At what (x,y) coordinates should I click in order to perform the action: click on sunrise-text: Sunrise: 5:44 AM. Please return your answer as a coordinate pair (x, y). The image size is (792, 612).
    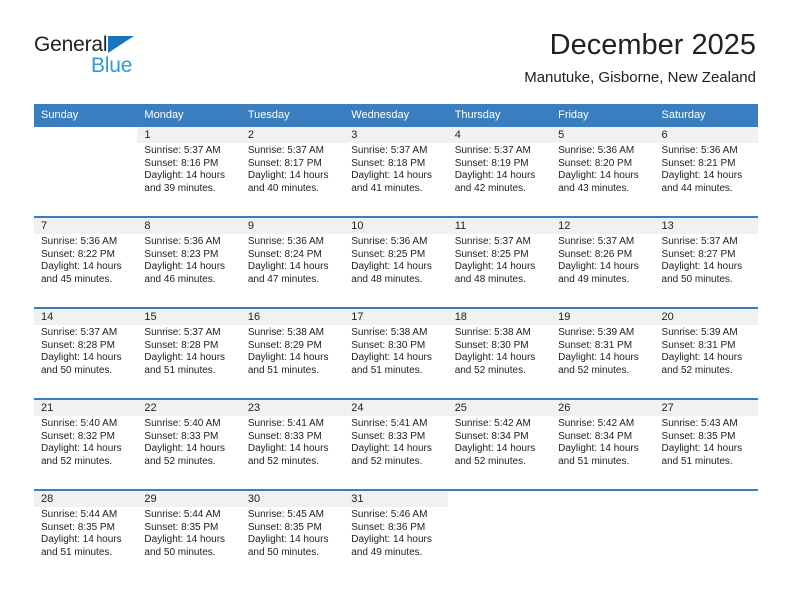
    Looking at the image, I should click on (182, 514).